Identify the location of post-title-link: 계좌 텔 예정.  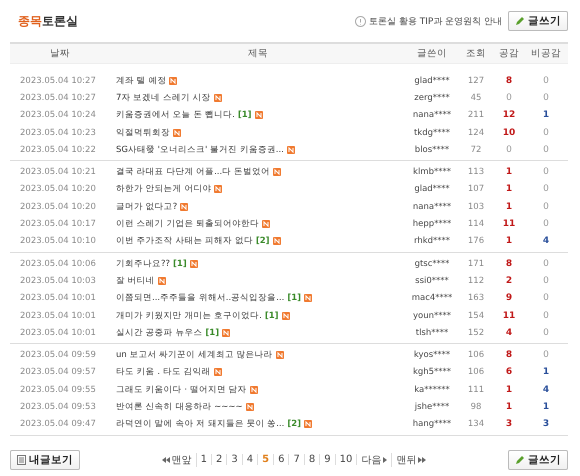
(141, 80).